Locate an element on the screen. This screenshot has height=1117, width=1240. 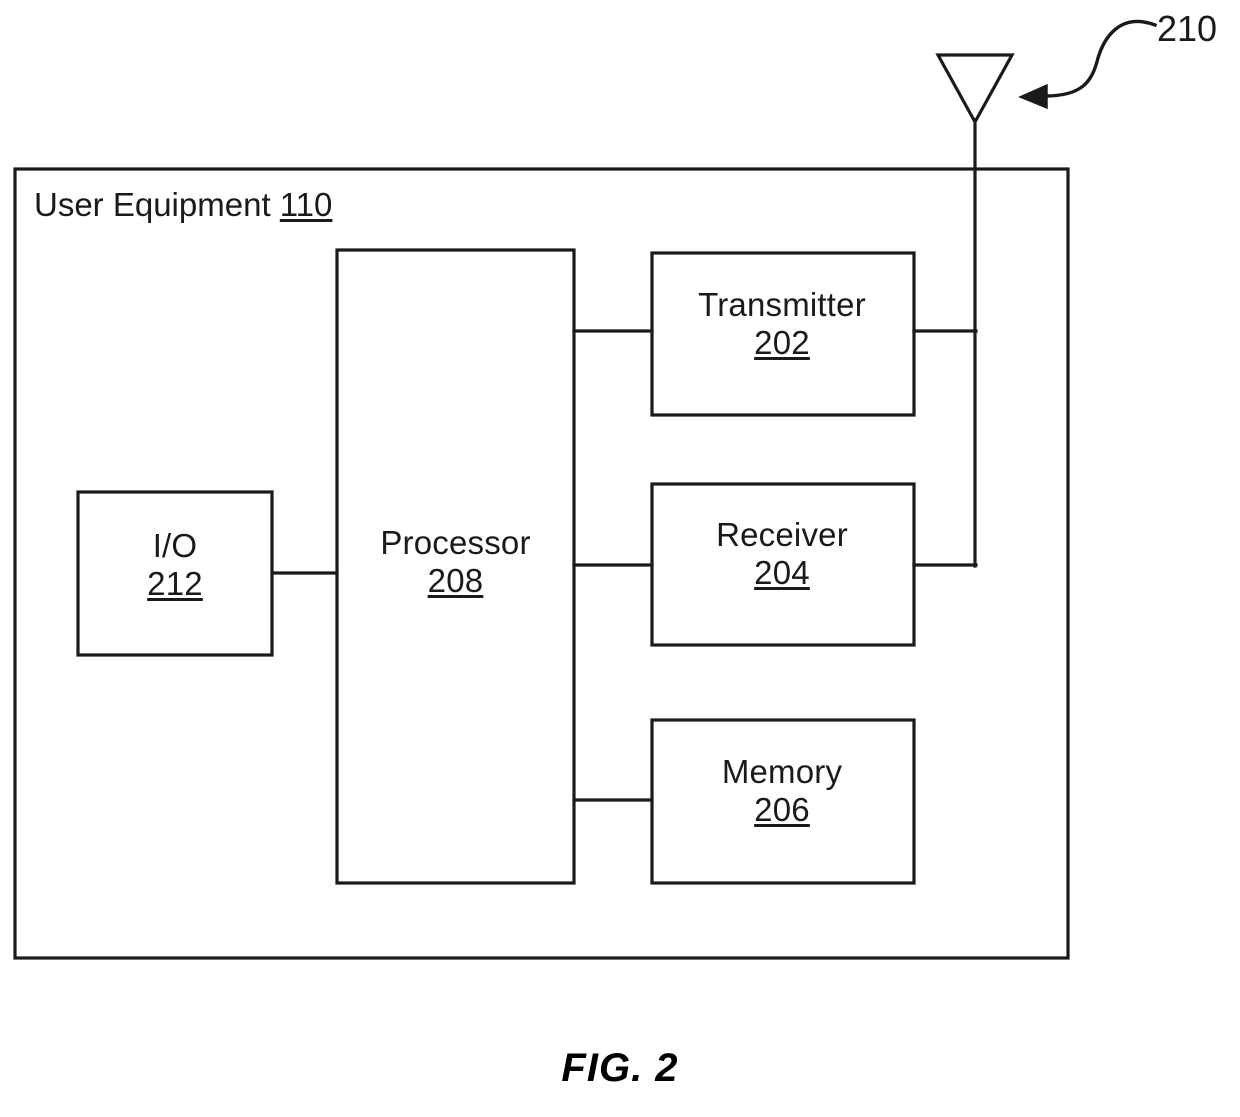
antenna-icon is located at coordinates (975, 89).